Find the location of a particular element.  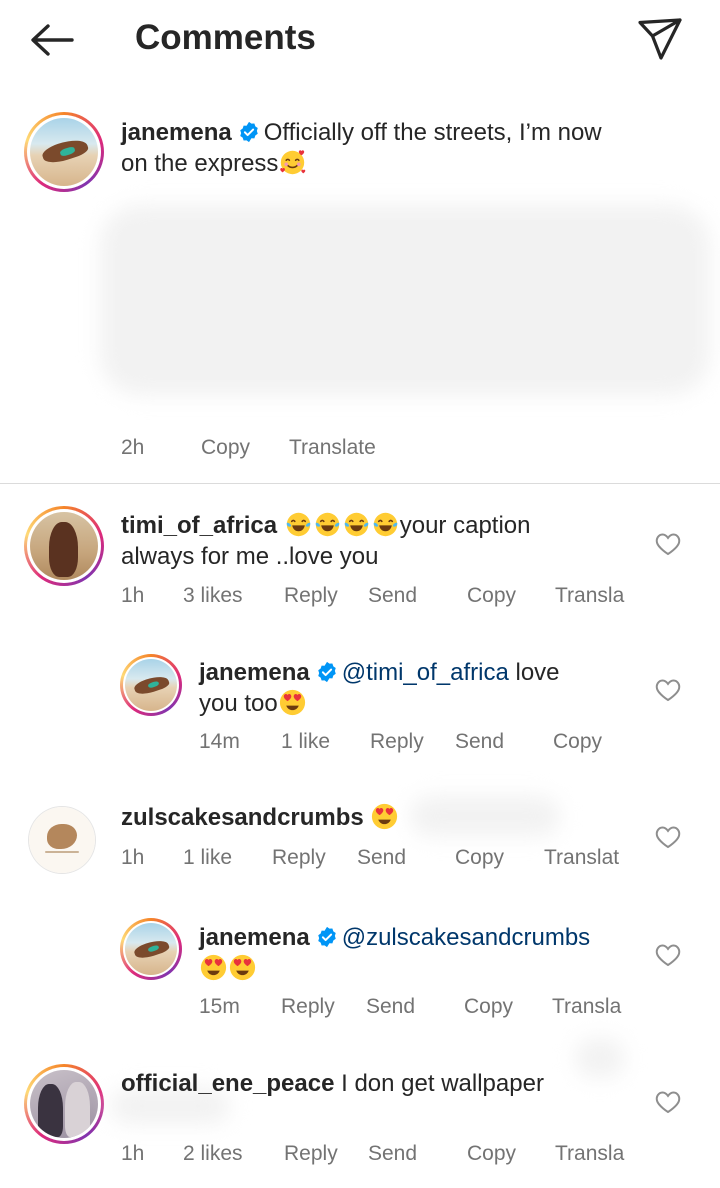

comment-time: 14m is located at coordinates (219, 741).